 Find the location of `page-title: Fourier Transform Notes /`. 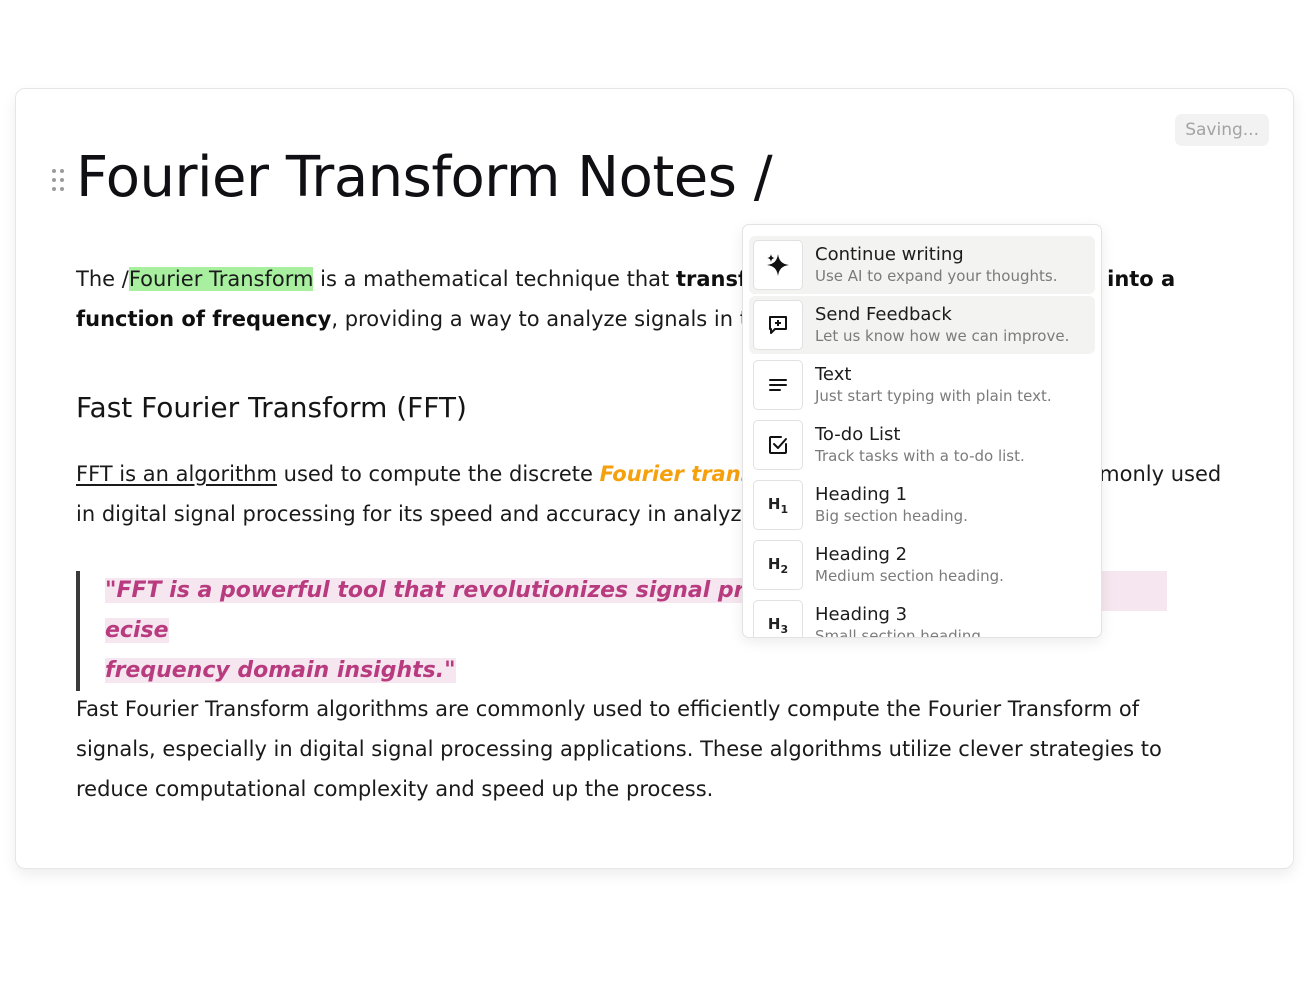

page-title: Fourier Transform Notes / is located at coordinates (424, 177).